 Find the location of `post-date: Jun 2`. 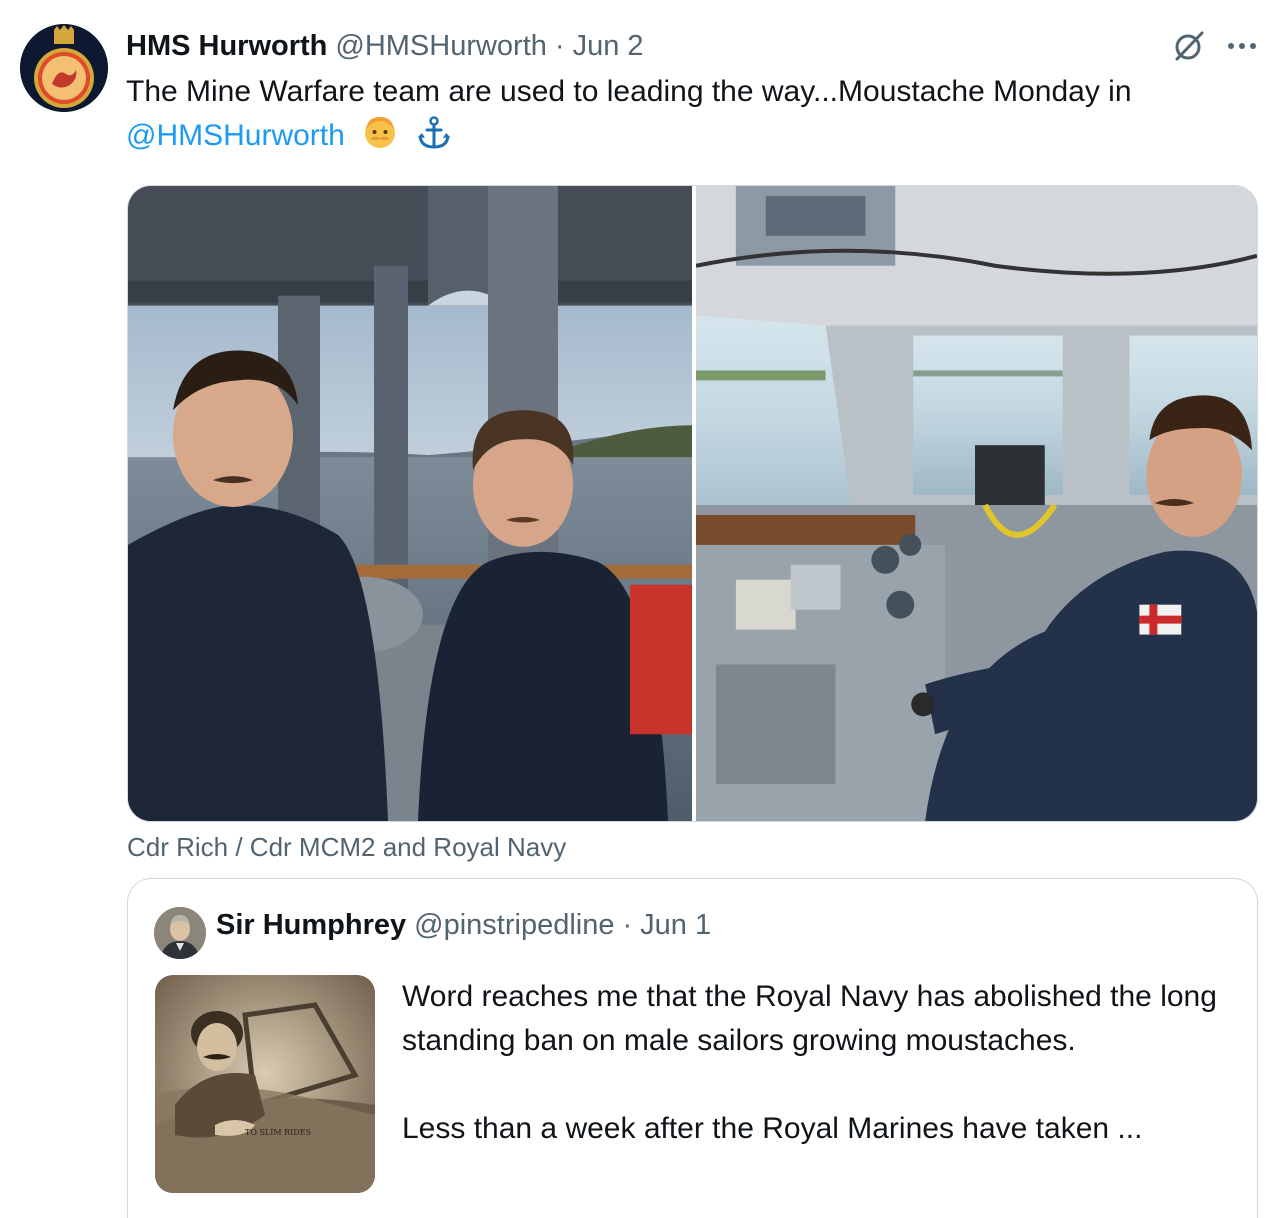

post-date: Jun 2 is located at coordinates (608, 46).